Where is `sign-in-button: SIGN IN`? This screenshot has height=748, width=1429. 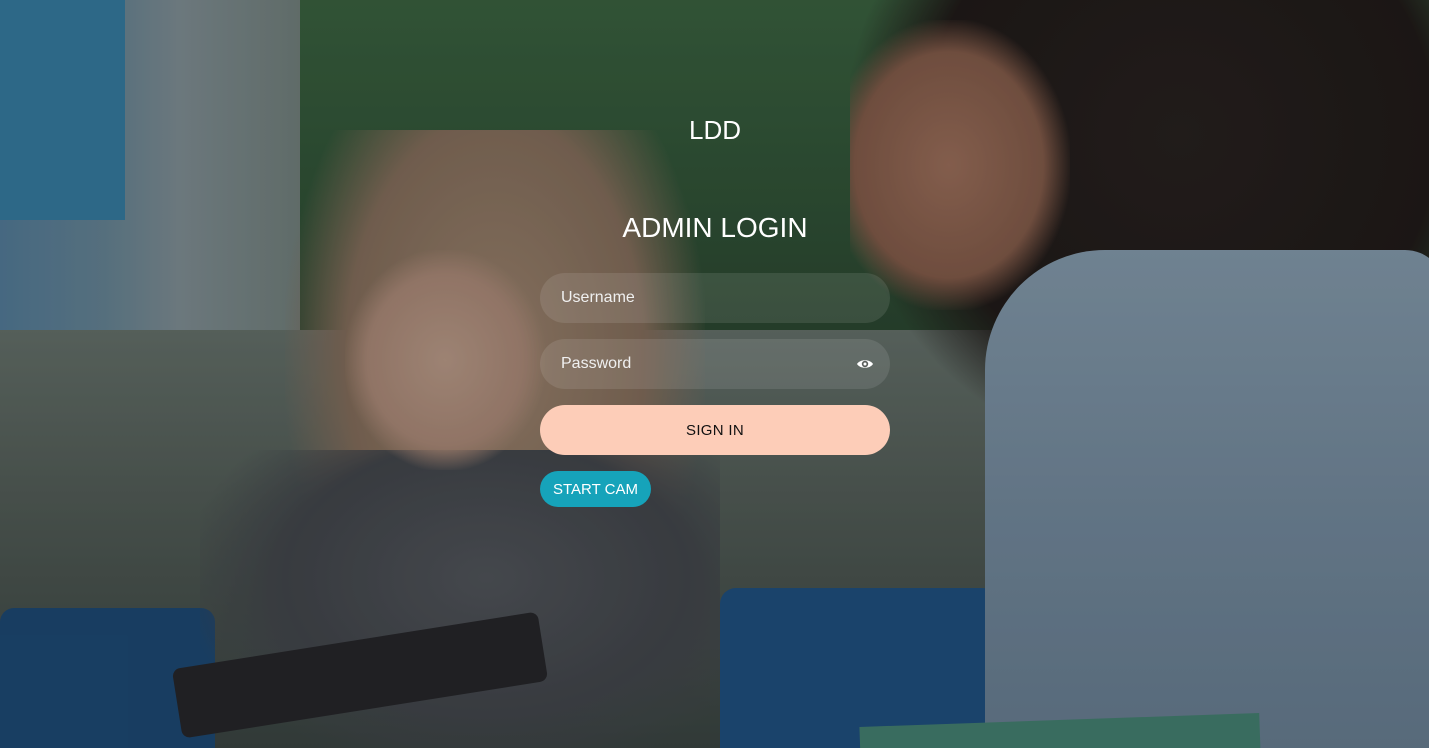
sign-in-button: SIGN IN is located at coordinates (715, 430).